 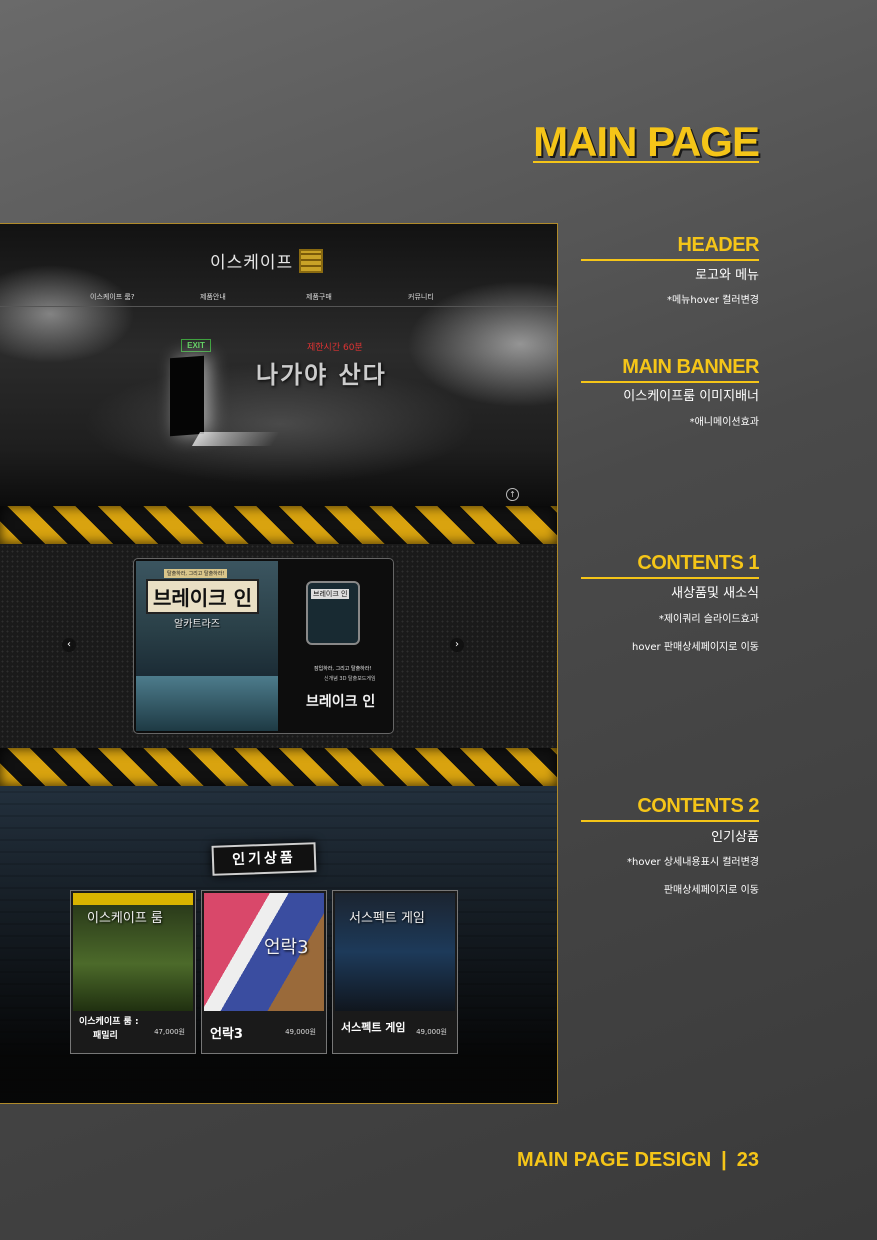 What do you see at coordinates (333, 613) in the screenshot?
I see `game-box-image: 브레이크 인` at bounding box center [333, 613].